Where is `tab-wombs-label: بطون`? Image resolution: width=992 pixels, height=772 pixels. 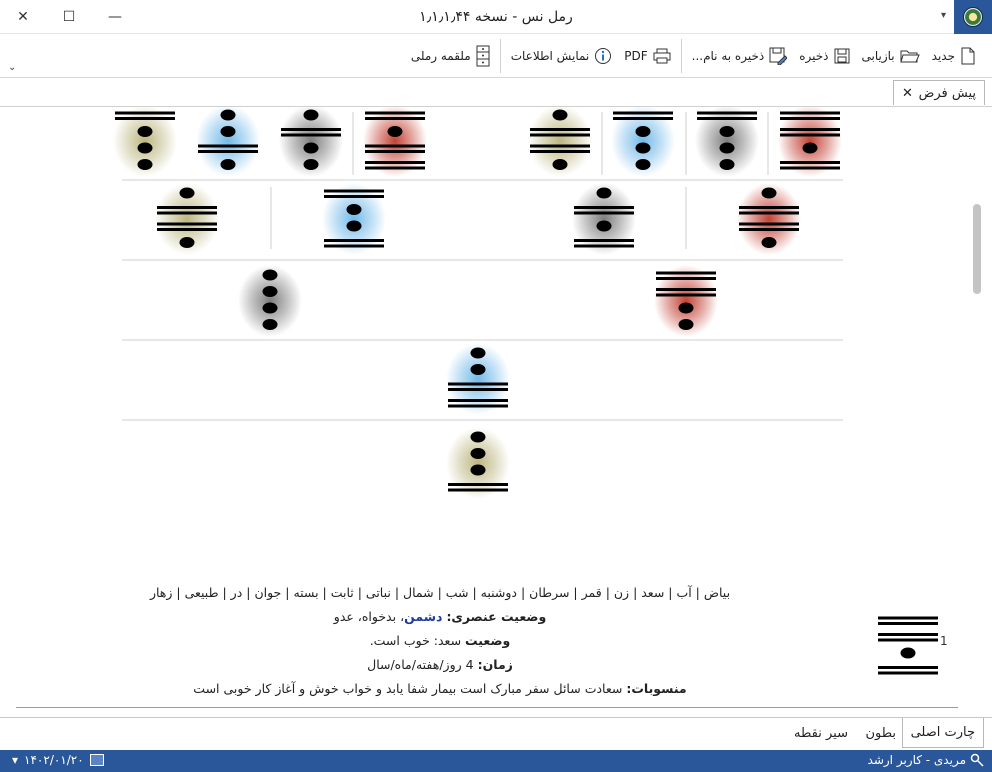 tab-wombs-label: بطون is located at coordinates (880, 733).